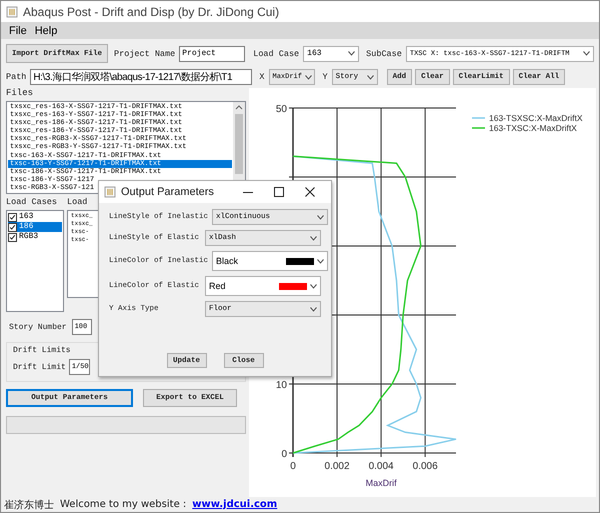 Image resolution: width=600 pixels, height=513 pixels. Describe the element at coordinates (281, 109) in the screenshot. I see `axis-tick-label: 50` at that location.